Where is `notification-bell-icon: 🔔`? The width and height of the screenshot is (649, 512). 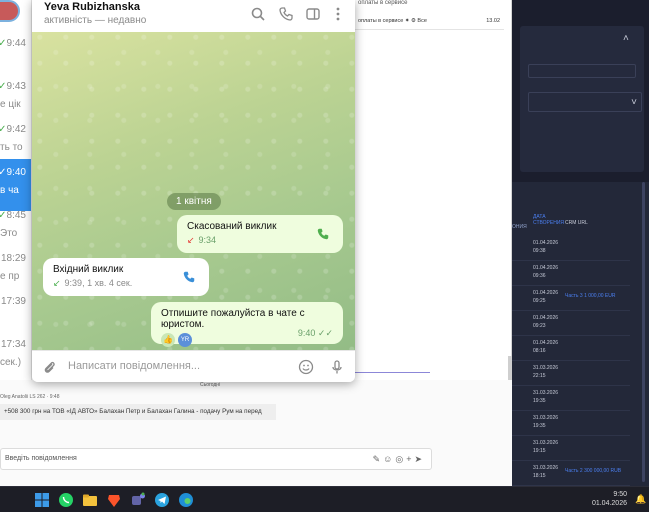
notification-bell-icon: 🔔 is located at coordinates (640, 499).